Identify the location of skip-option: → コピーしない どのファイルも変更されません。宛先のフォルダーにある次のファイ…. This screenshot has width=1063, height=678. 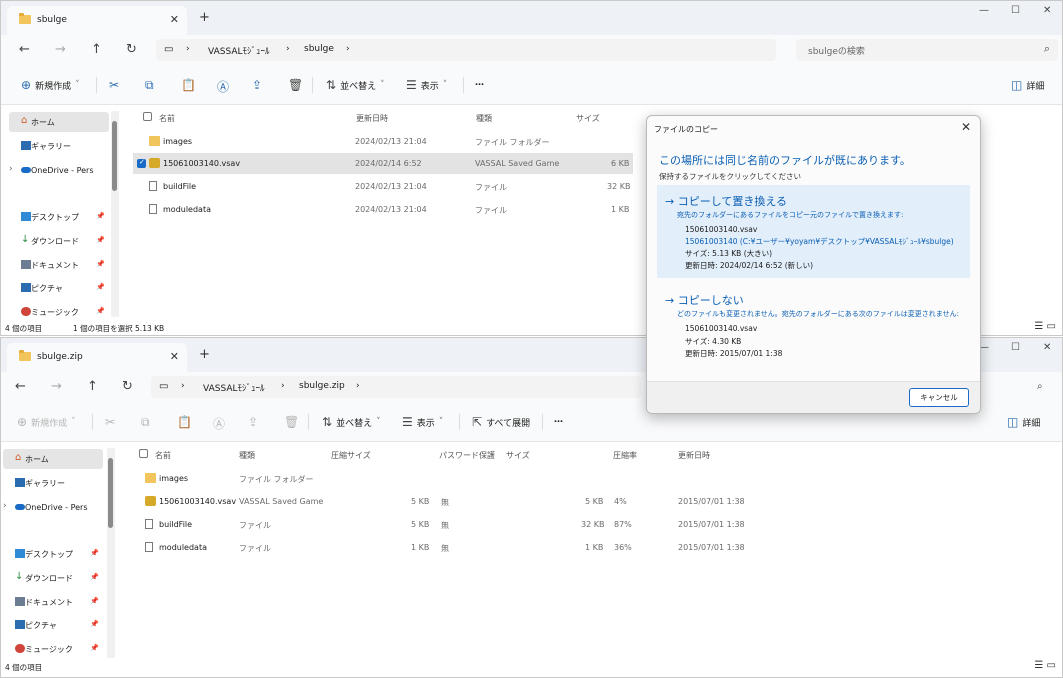
(813, 324).